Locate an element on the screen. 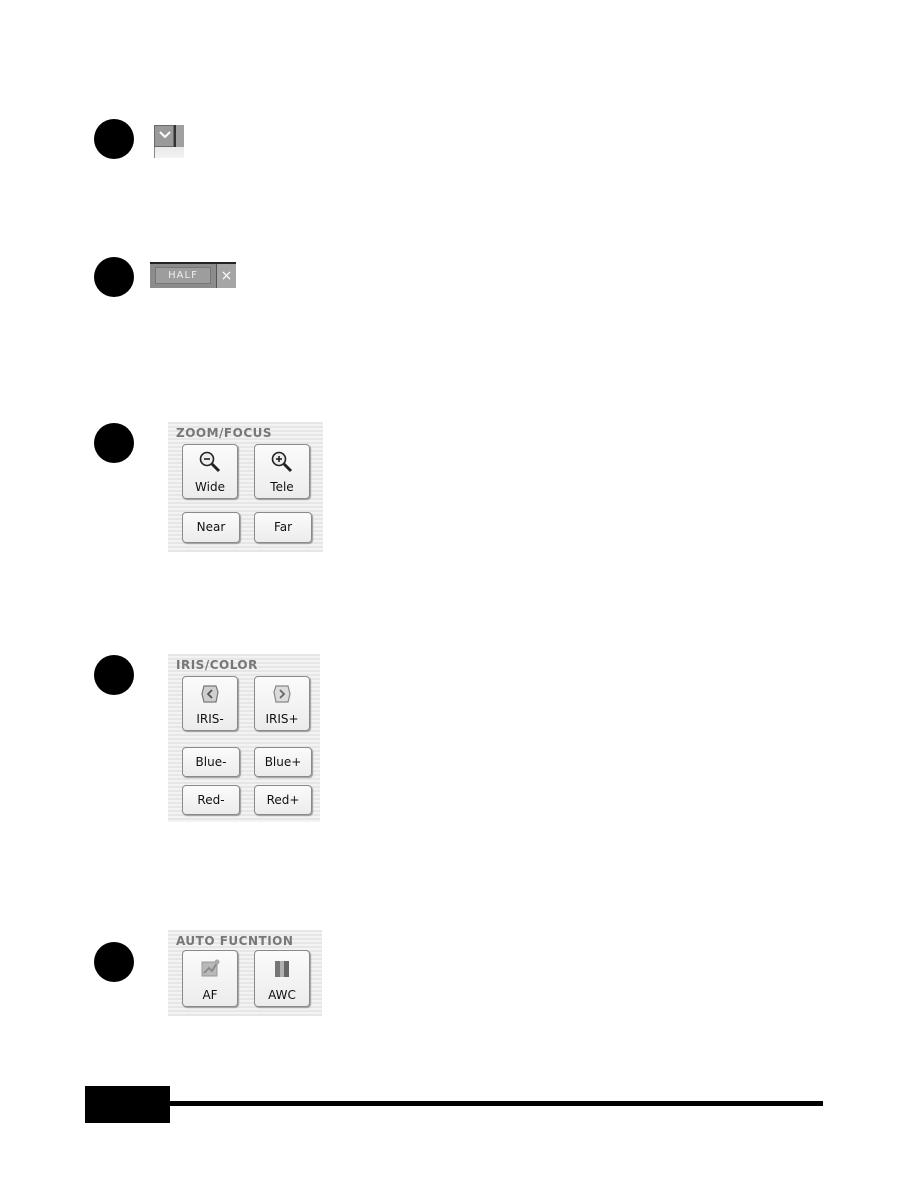  blue-minus-label: Blue- is located at coordinates (211, 762).